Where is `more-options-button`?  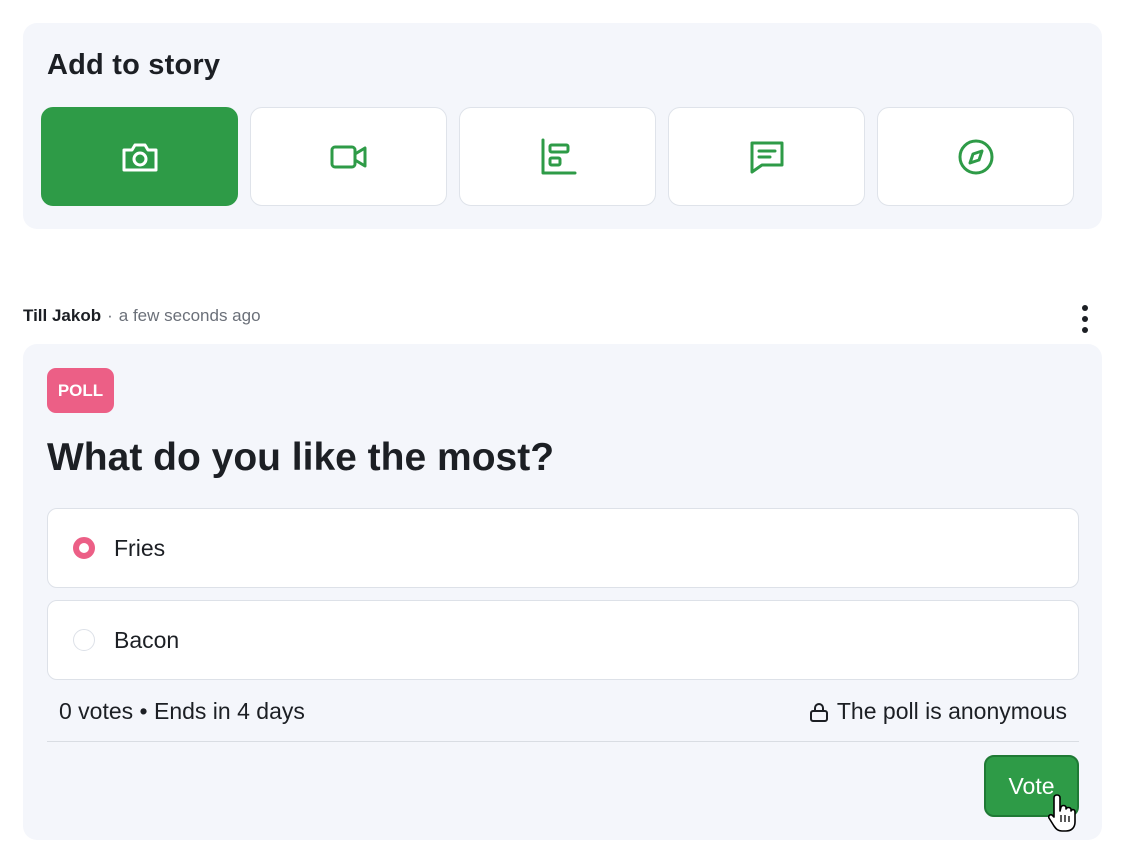 more-options-button is located at coordinates (1085, 319).